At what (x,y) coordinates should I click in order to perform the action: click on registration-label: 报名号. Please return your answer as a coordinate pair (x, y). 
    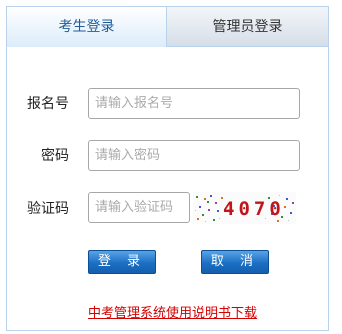
    Looking at the image, I should click on (48, 104).